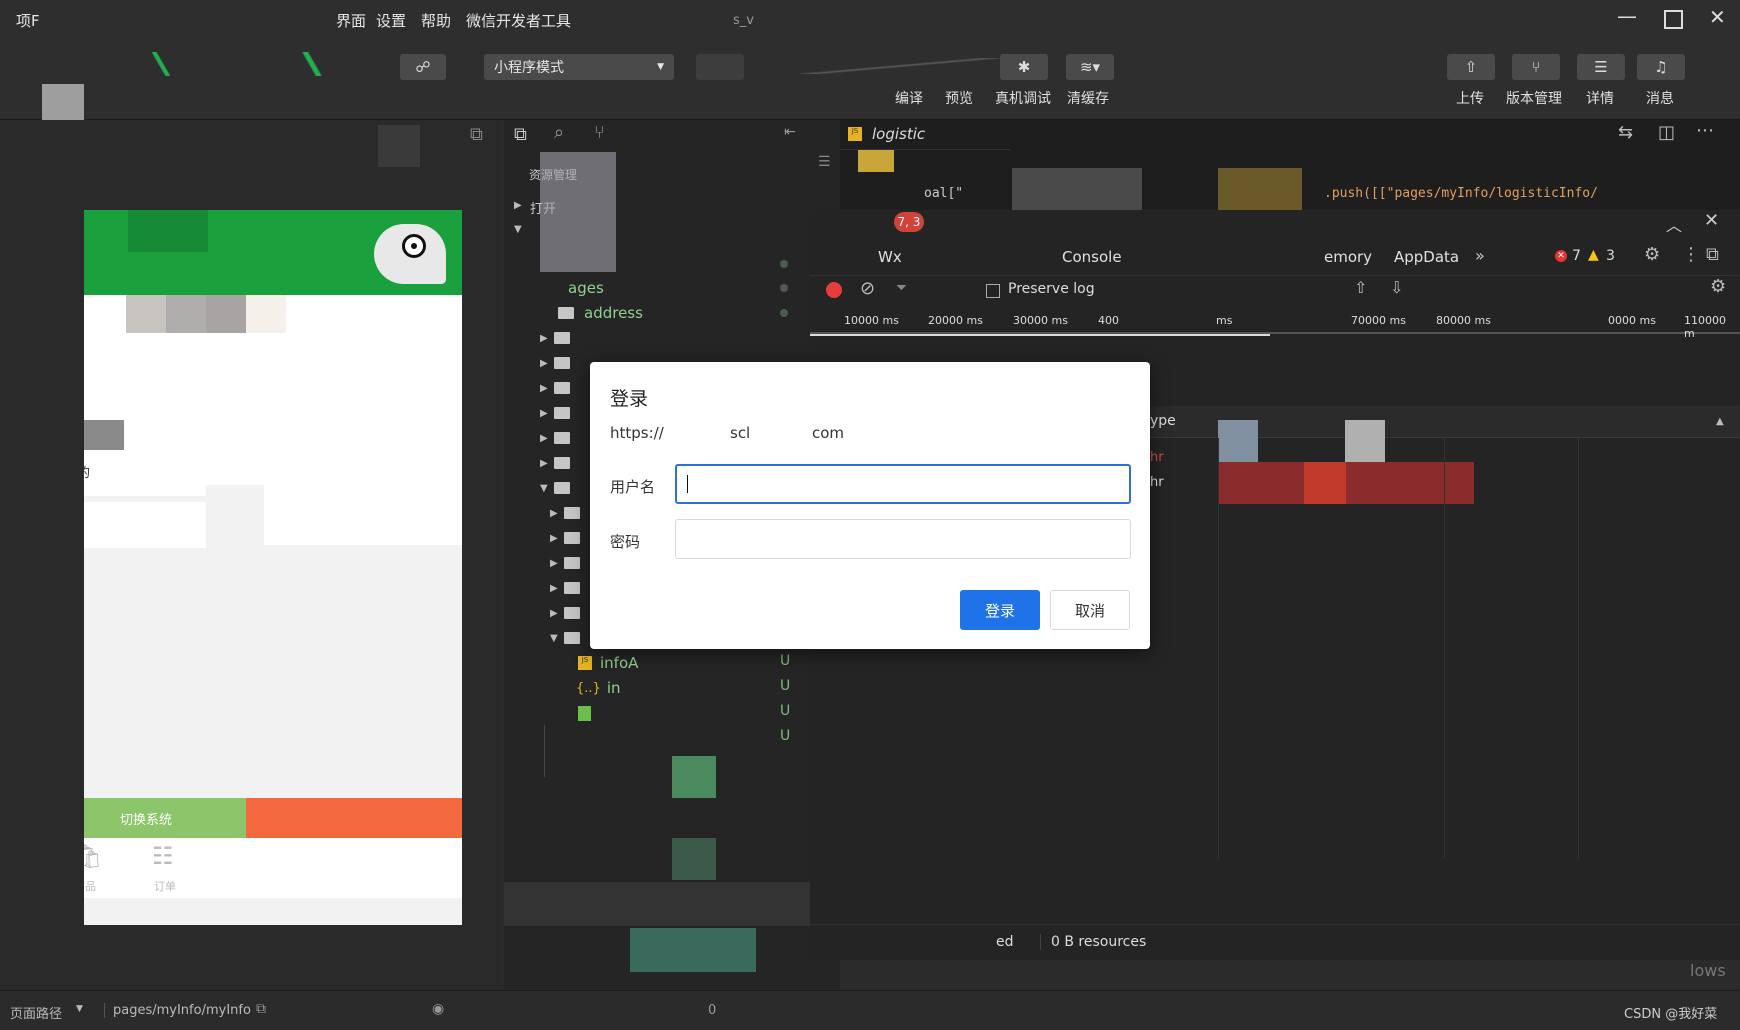 The image size is (1740, 1030). What do you see at coordinates (824, 162) in the screenshot?
I see `outline-icon: ☰` at bounding box center [824, 162].